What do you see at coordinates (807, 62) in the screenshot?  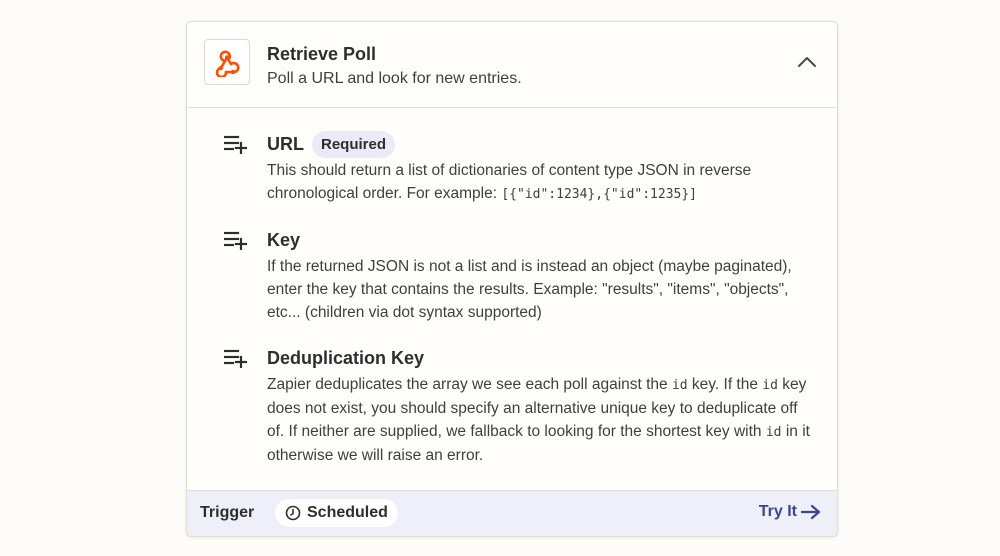 I see `chevron-up-icon` at bounding box center [807, 62].